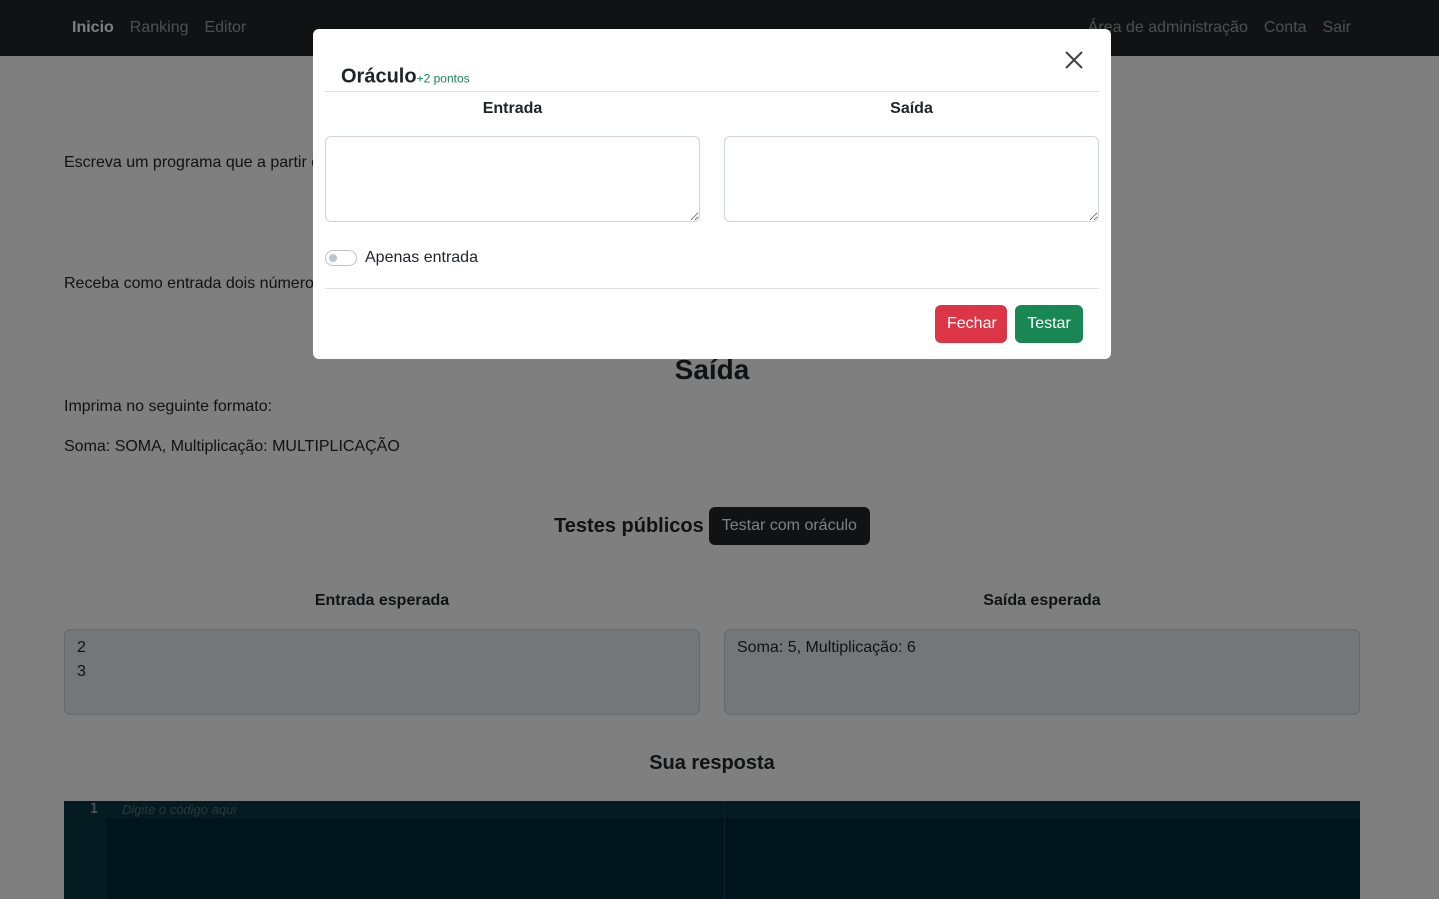 The image size is (1439, 899). I want to click on close-icon, so click(1074, 60).